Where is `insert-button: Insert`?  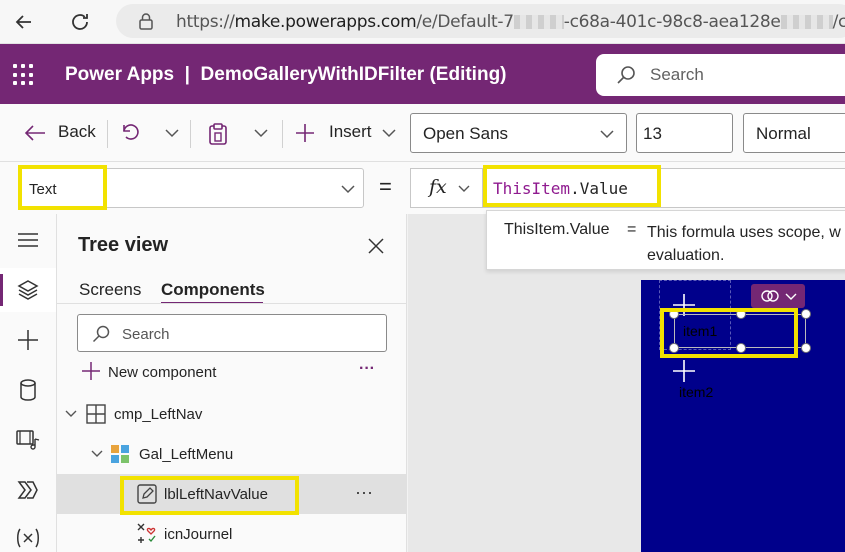
insert-button: Insert is located at coordinates (350, 132).